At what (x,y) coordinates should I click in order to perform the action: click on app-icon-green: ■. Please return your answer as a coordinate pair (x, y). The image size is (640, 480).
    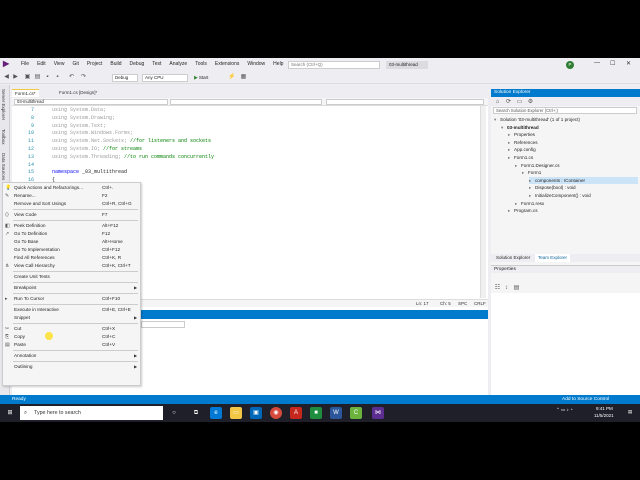
    Looking at the image, I should click on (316, 413).